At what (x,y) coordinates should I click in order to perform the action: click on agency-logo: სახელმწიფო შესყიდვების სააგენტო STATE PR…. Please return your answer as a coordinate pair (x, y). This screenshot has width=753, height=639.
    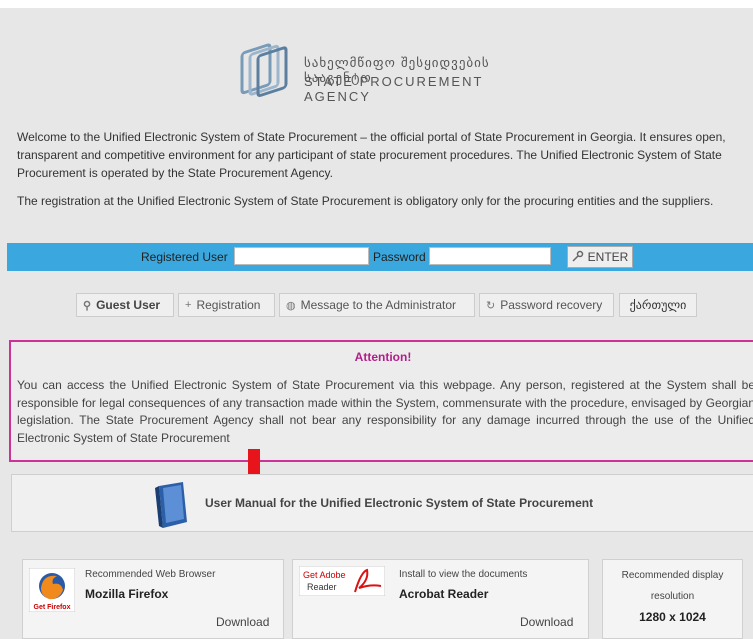
    Looking at the image, I should click on (394, 75).